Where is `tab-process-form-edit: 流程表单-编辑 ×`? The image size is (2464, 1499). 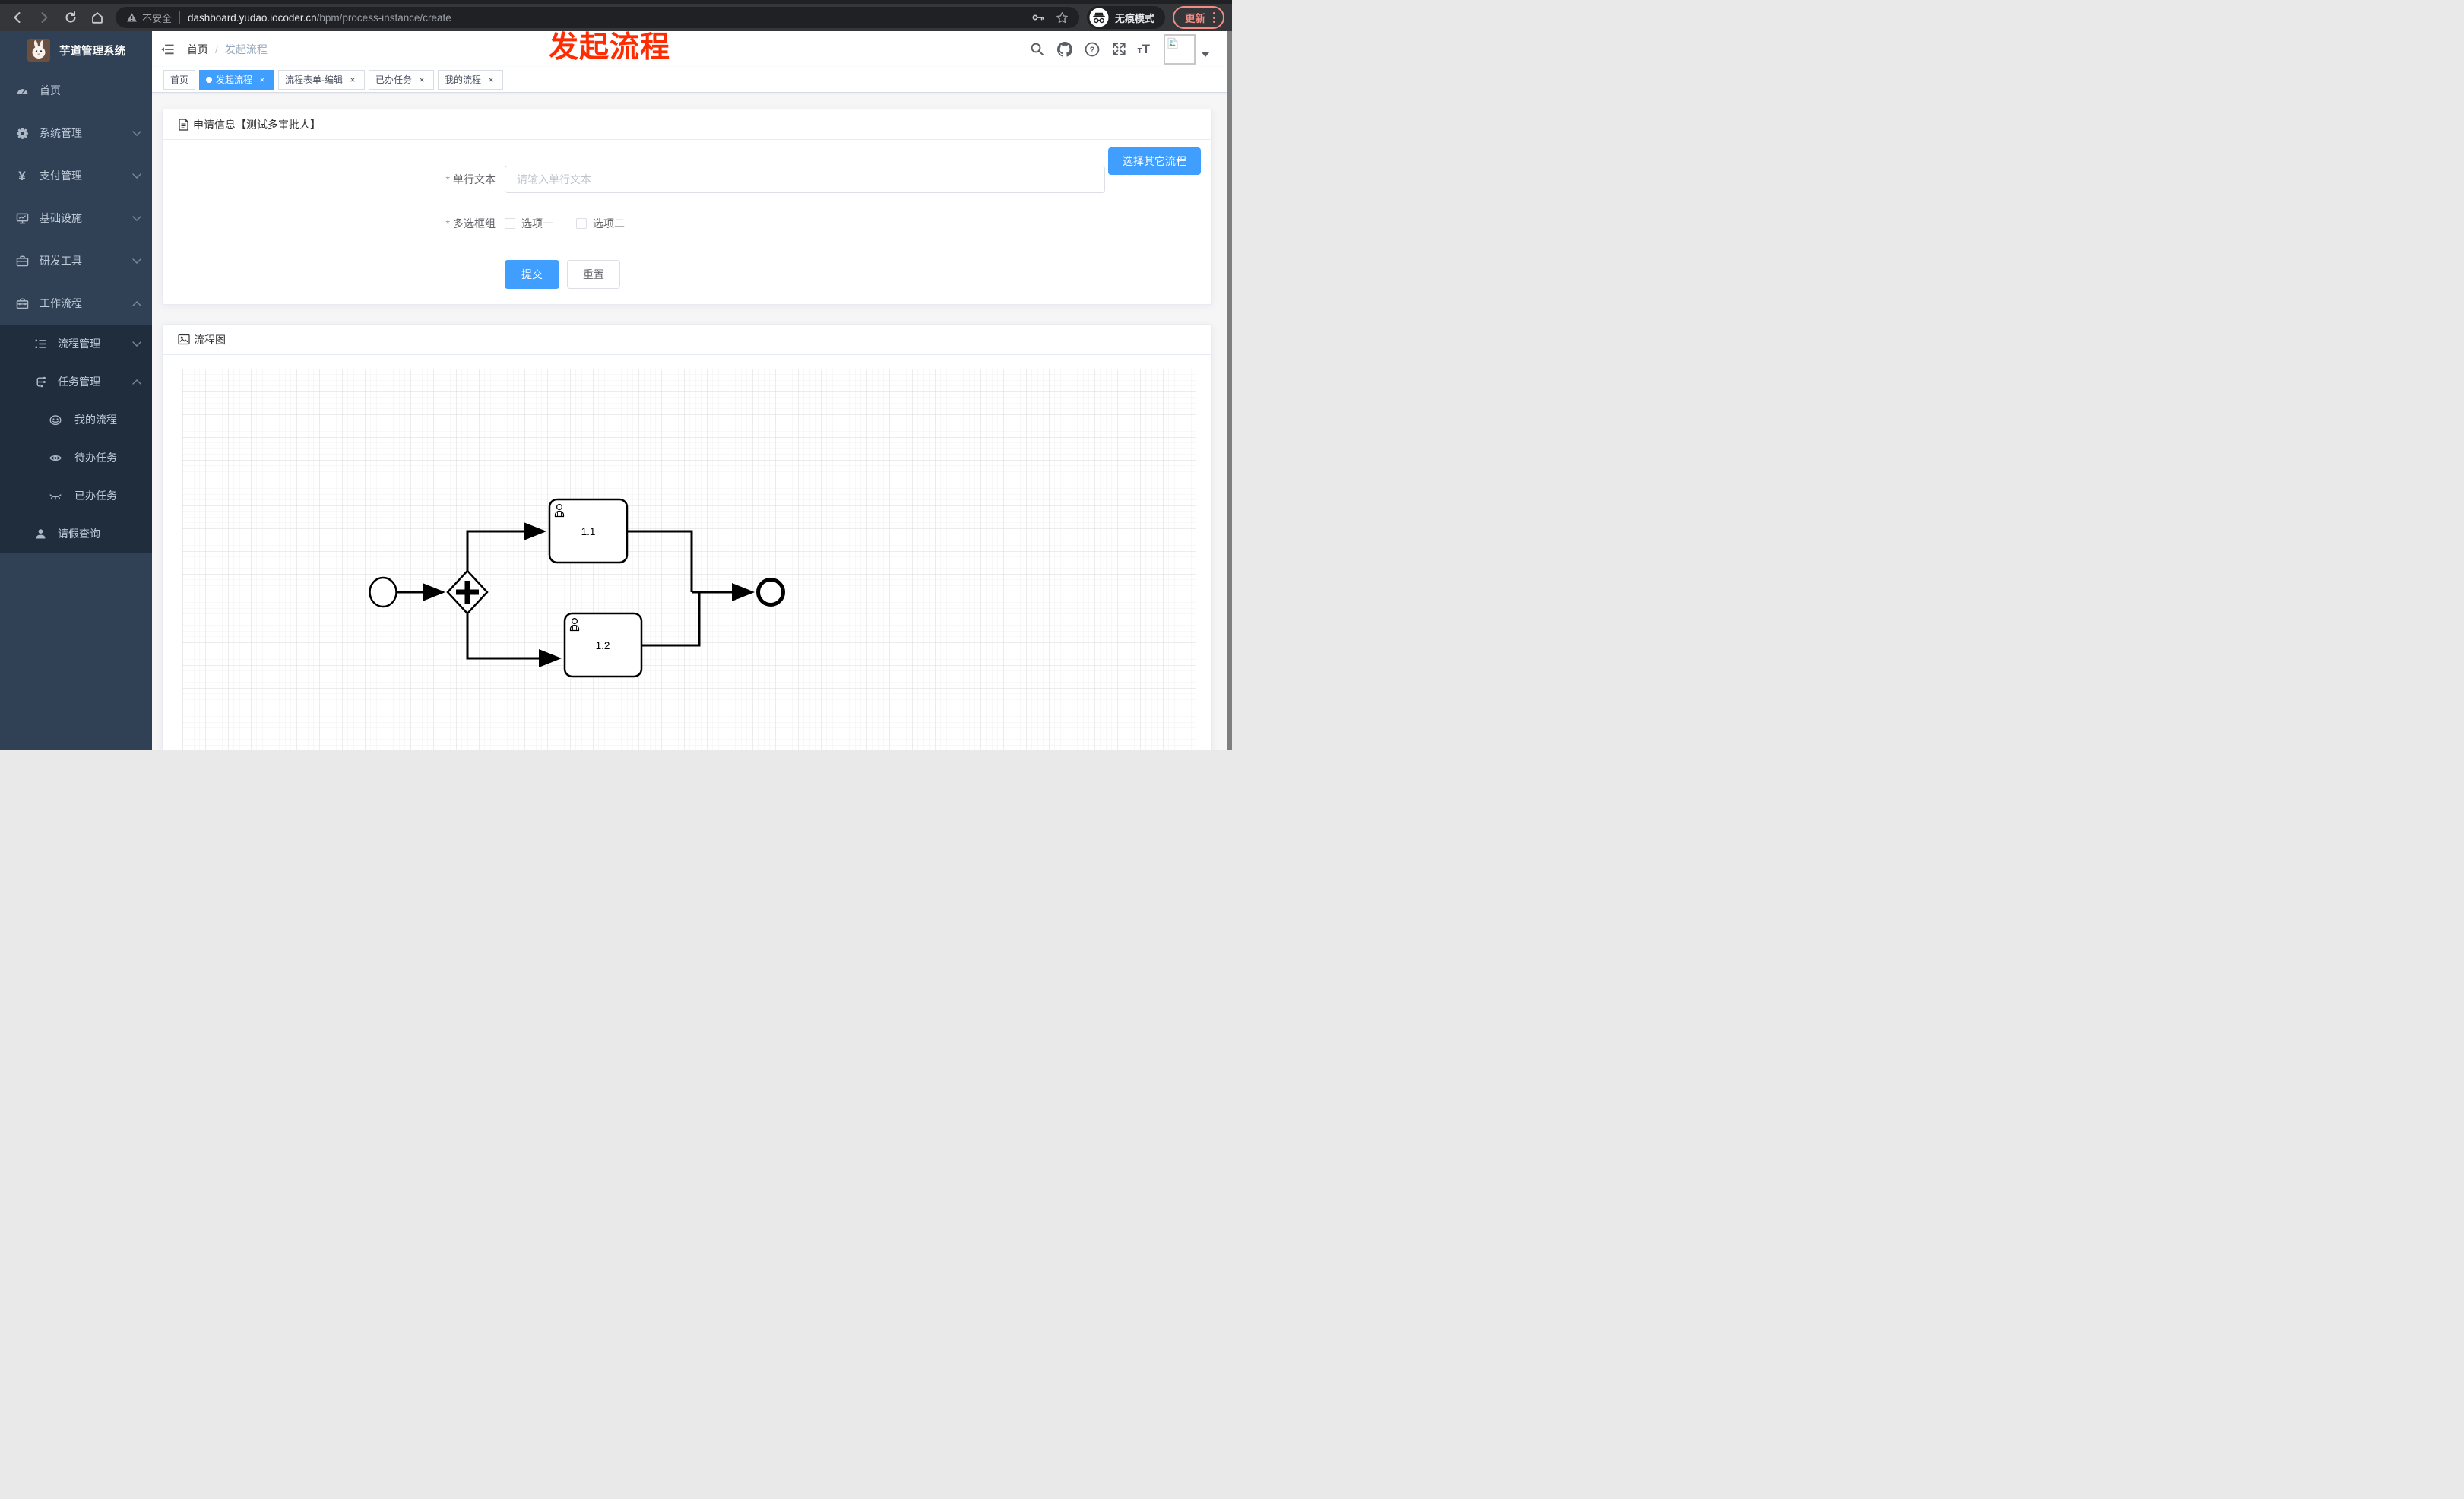 tab-process-form-edit: 流程表单-编辑 × is located at coordinates (322, 79).